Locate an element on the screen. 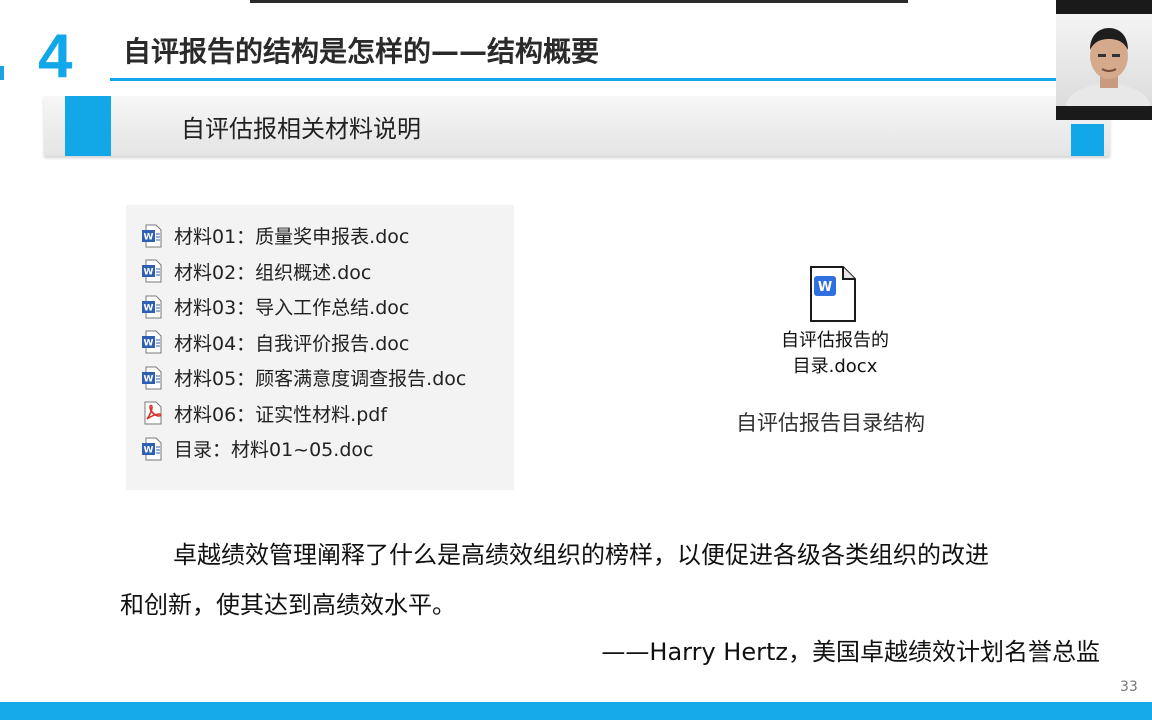 The width and height of the screenshot is (1152, 720). file-item: W 材料05：顾客满意度调查报告.doc is located at coordinates (303, 378).